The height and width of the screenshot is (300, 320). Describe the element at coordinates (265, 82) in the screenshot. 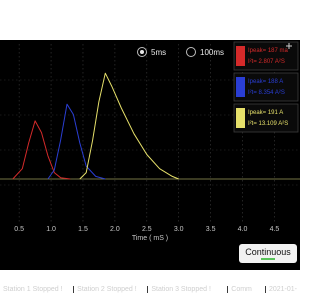

I see `readout-ipeak: Ipeak= 188 A` at that location.